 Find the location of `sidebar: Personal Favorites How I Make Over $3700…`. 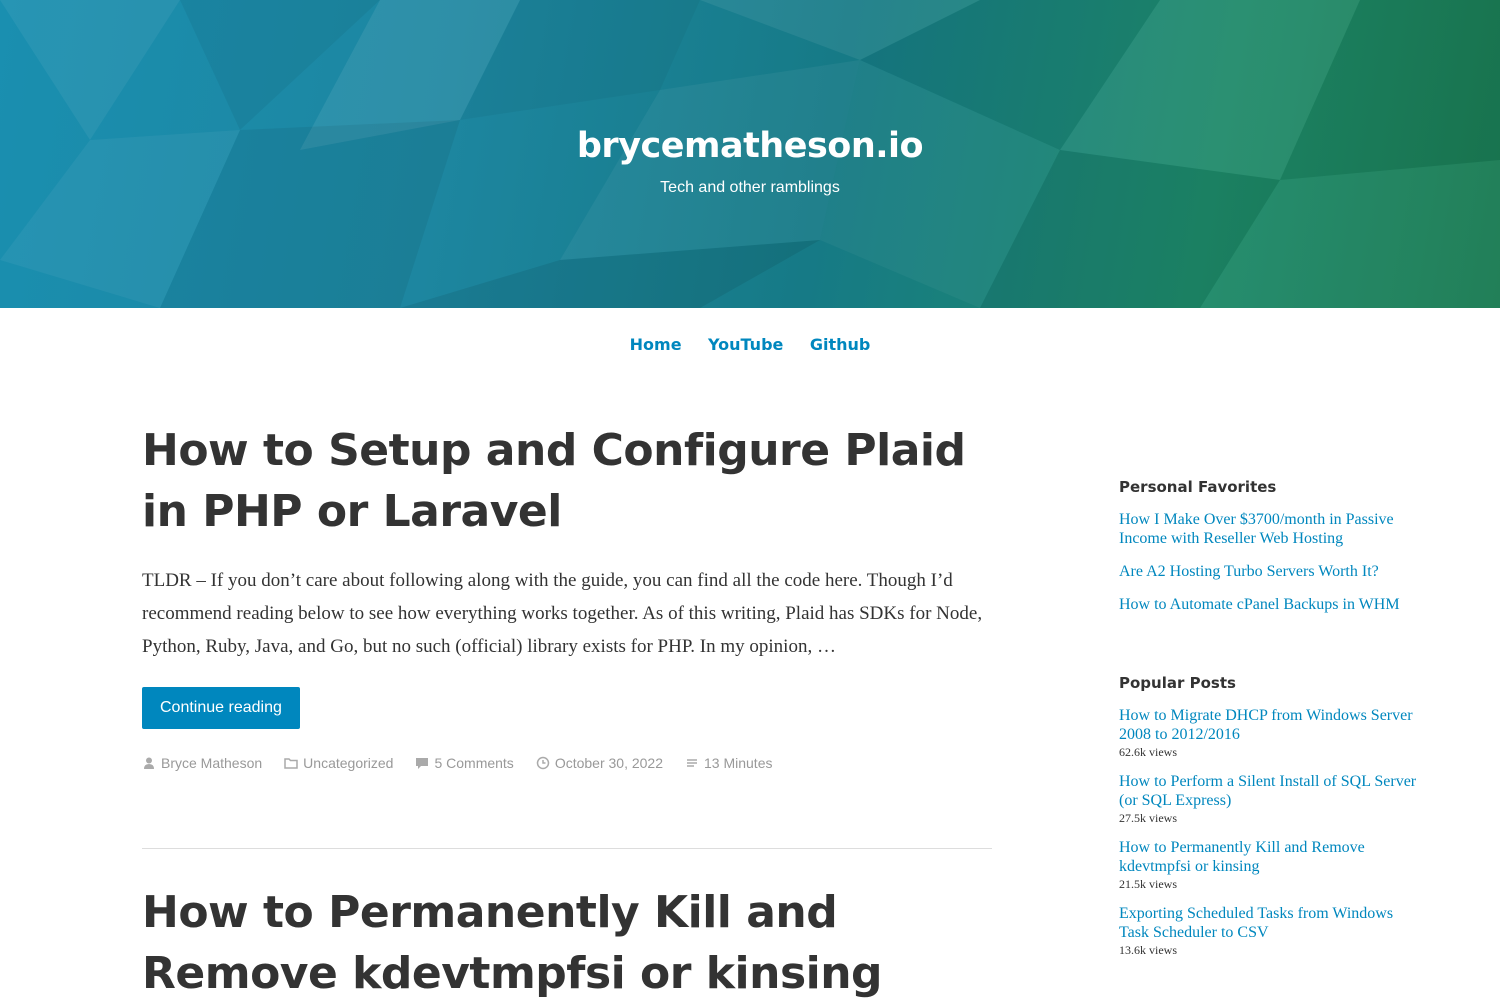

sidebar: Personal Favorites How I Make Over $3700… is located at coordinates (1269, 724).